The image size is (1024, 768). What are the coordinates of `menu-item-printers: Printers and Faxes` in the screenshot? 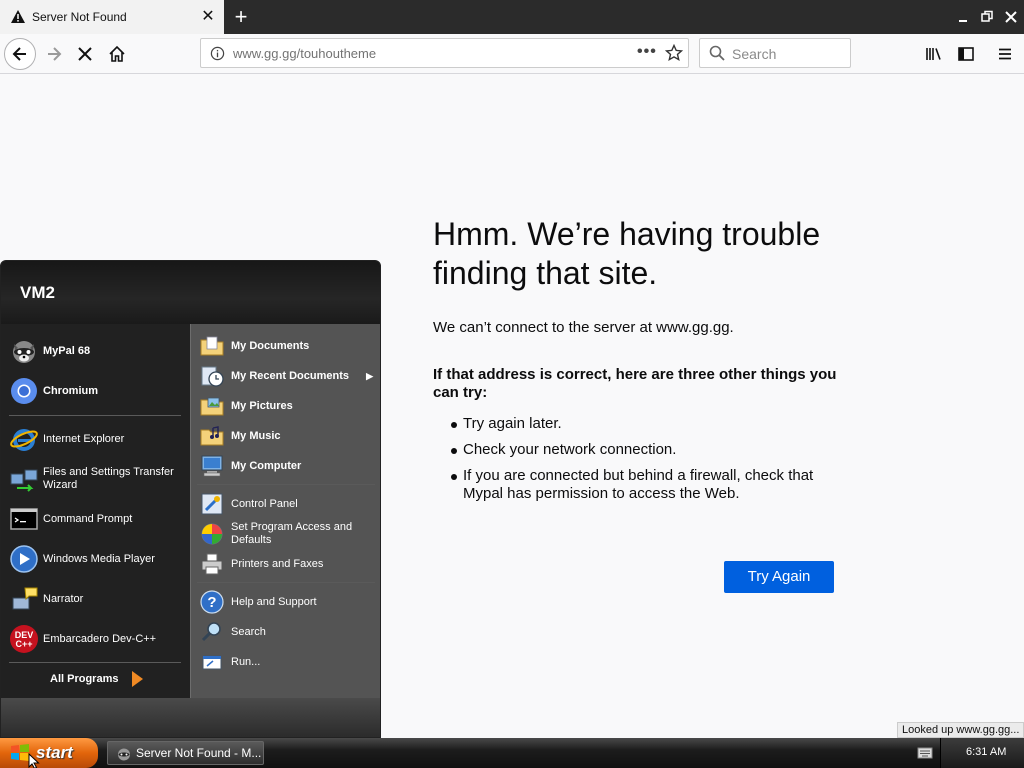 It's located at (260, 564).